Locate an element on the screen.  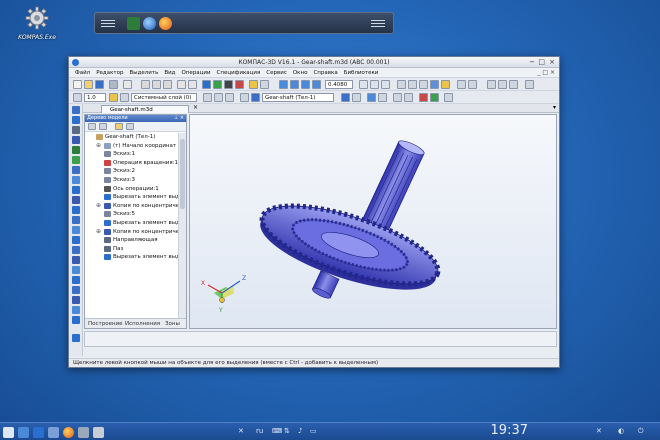
tool-render-icon is located at coordinates (76, 310).